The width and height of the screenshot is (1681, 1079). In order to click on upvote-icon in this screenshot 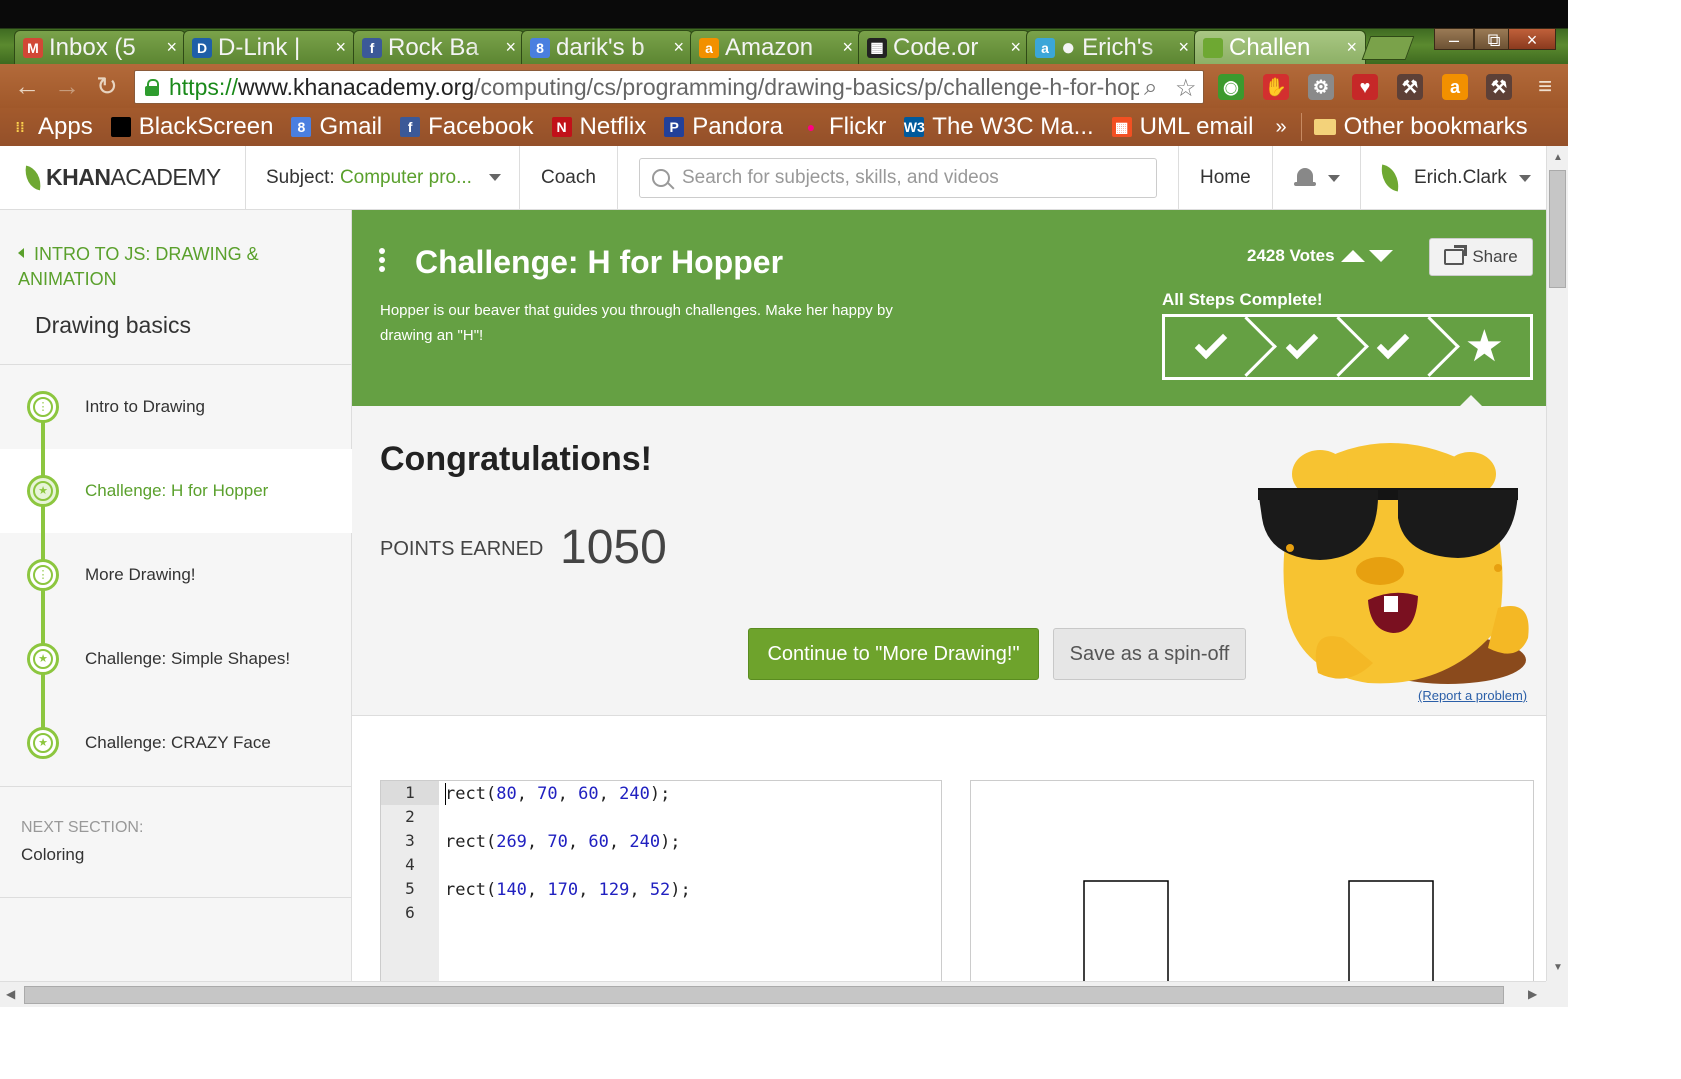, I will do `click(1352, 256)`.